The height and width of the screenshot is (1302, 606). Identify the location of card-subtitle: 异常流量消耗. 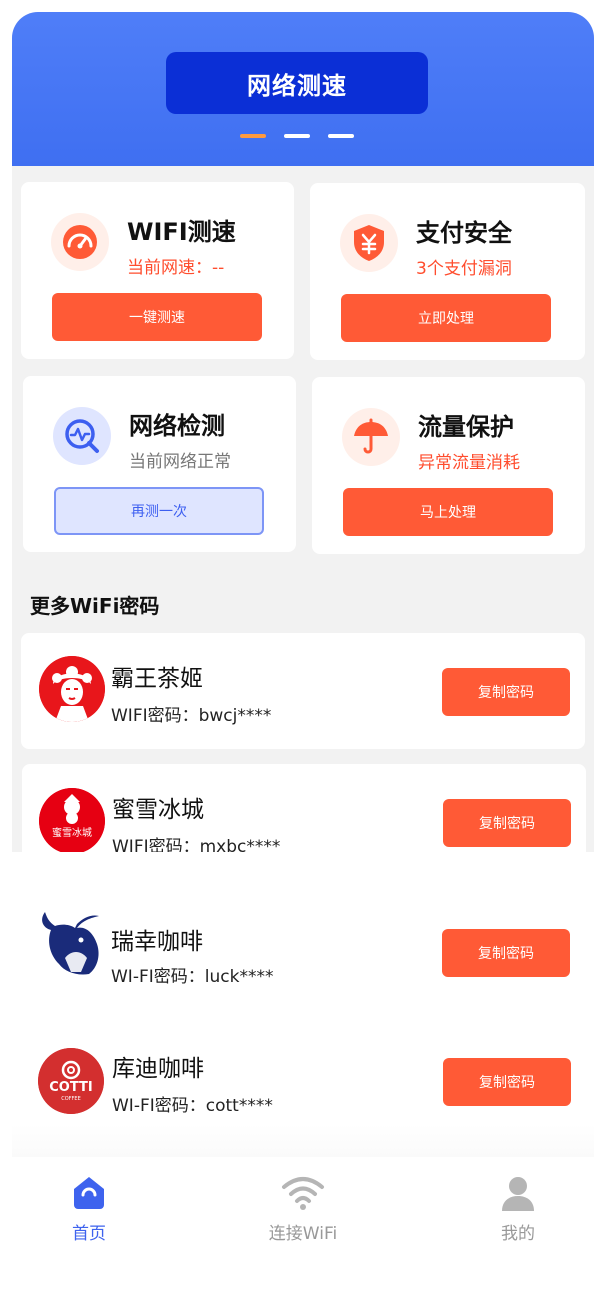
(469, 463).